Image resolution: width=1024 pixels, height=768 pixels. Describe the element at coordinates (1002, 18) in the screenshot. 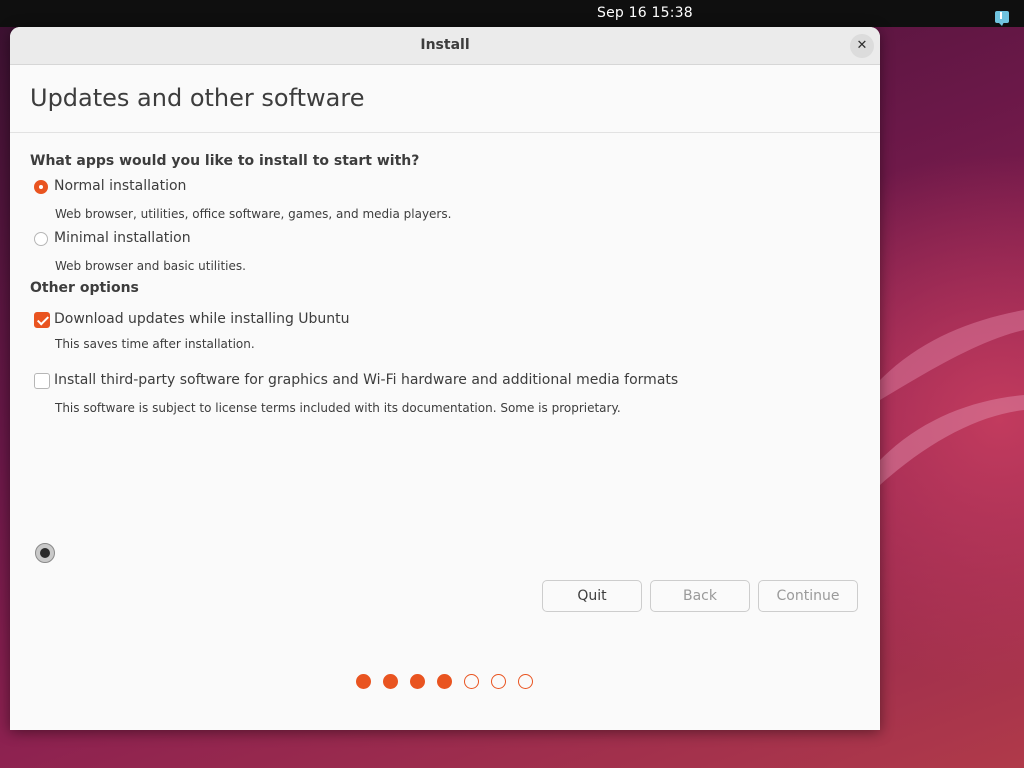

I see `notification-icon` at that location.